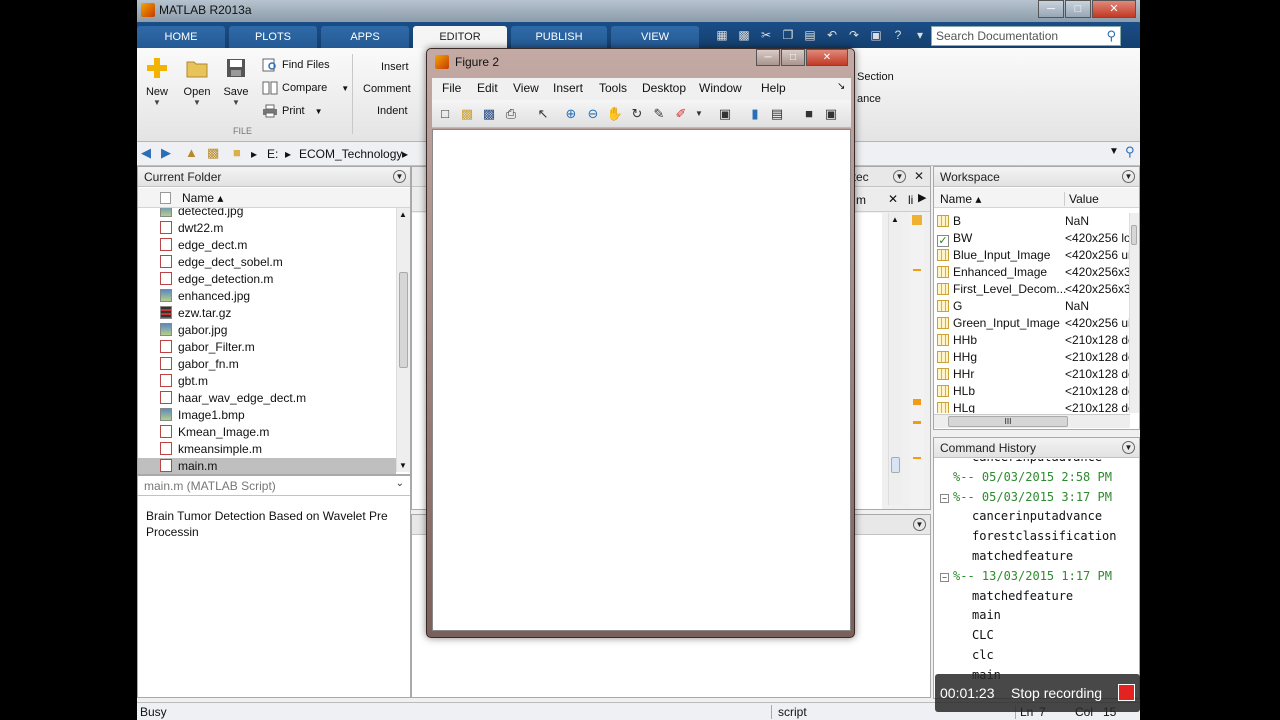  I want to click on file-list-item: dwt22.m, so click(267, 228).